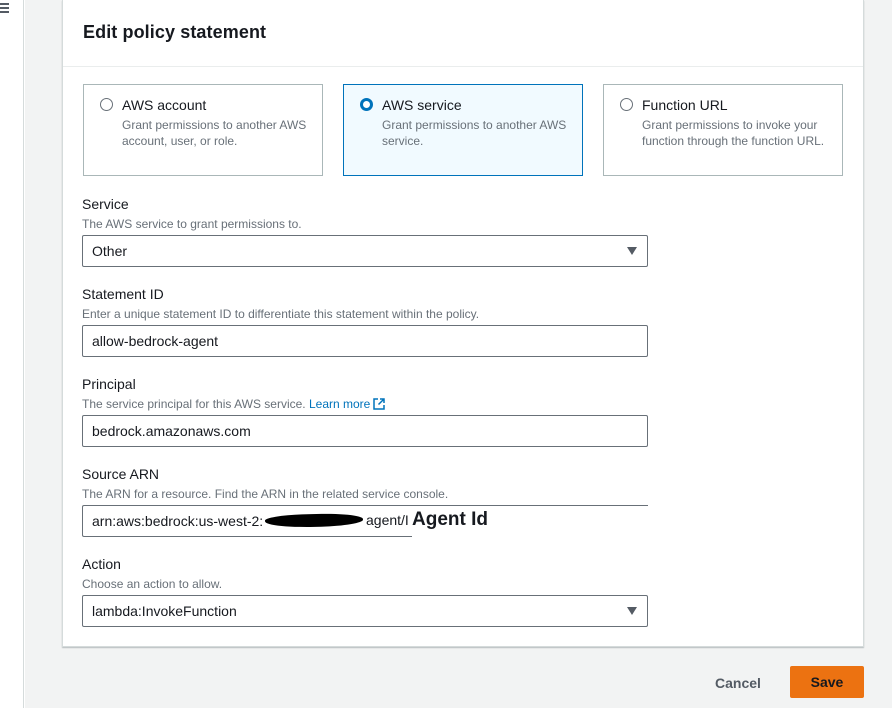  I want to click on radio-aws-service, so click(366, 104).